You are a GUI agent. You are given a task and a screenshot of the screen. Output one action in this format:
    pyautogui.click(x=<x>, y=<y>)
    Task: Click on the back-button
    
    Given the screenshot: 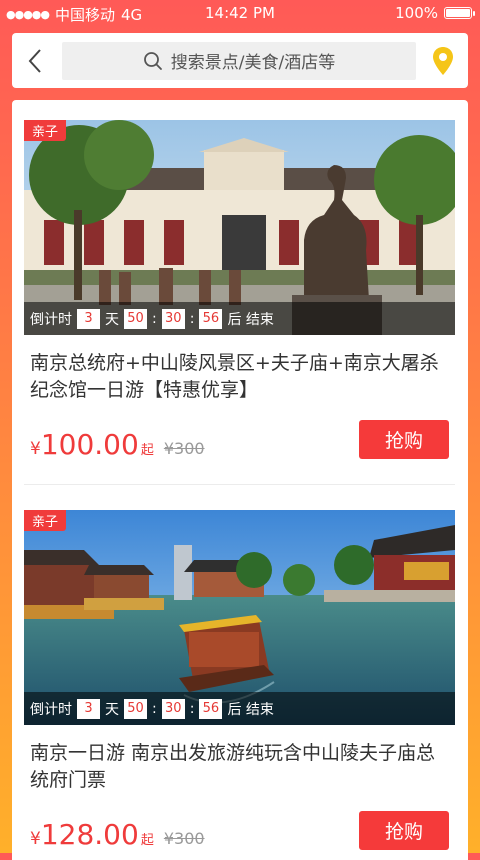 What is the action you would take?
    pyautogui.click(x=35, y=61)
    